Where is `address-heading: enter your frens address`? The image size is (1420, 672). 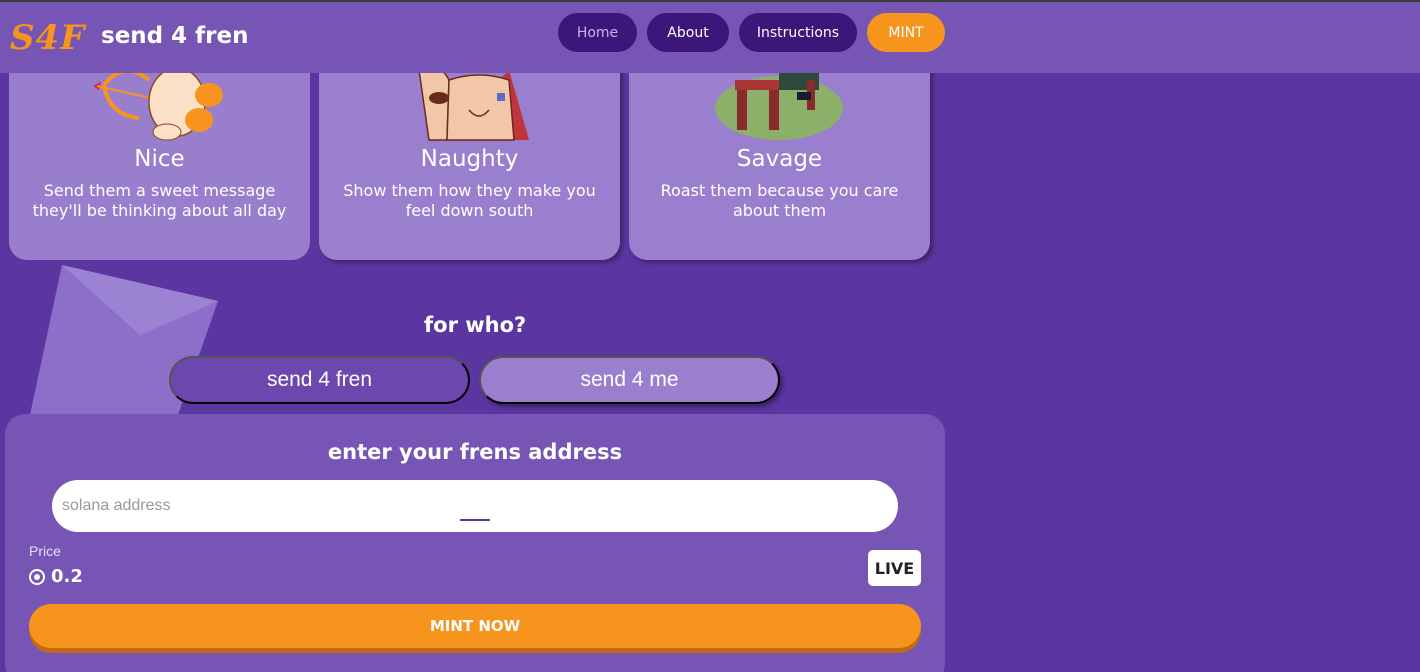
address-heading: enter your frens address is located at coordinates (475, 452).